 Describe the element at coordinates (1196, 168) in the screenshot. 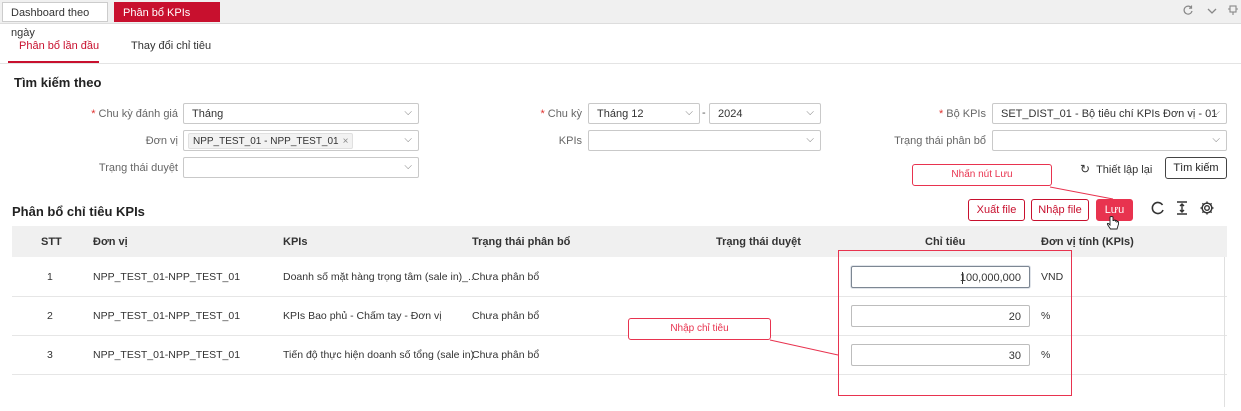

I see `search-button: Tìm kiếm` at that location.